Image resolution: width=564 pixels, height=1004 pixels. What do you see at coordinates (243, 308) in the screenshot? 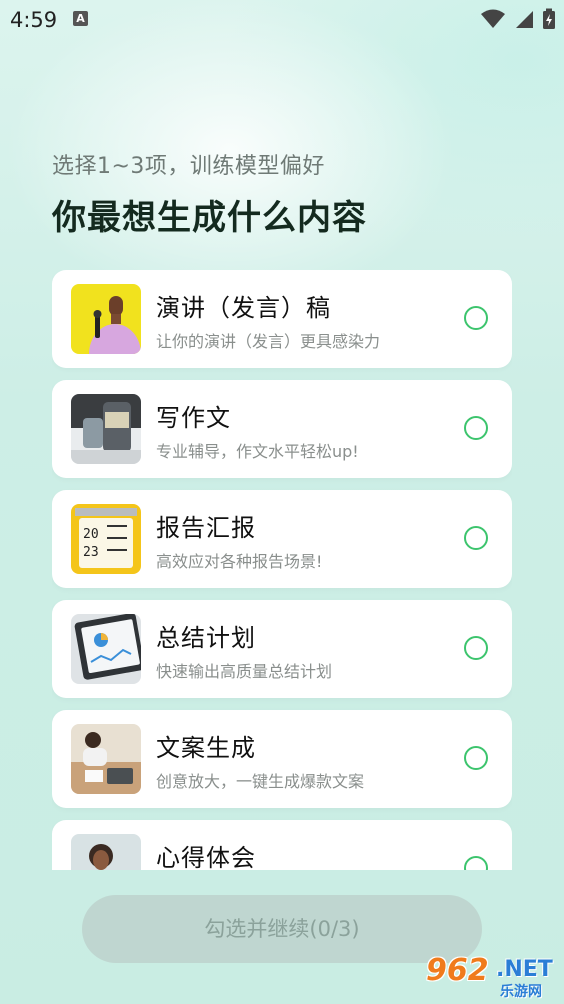
I see `option-title: 演讲（发言）稿` at bounding box center [243, 308].